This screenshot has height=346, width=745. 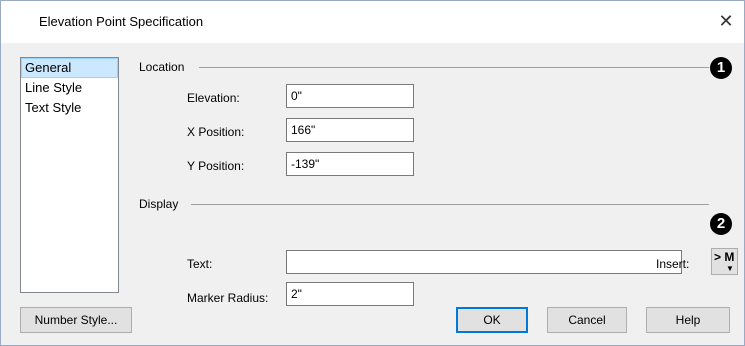 What do you see at coordinates (69, 175) in the screenshot?
I see `category-list: General Line Style Text Style` at bounding box center [69, 175].